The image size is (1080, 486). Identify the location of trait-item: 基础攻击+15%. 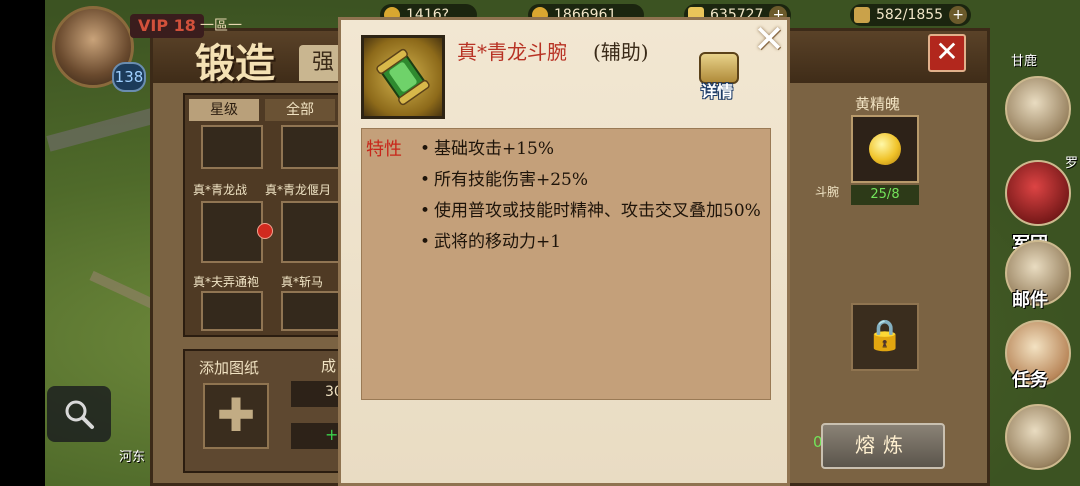
(590, 150).